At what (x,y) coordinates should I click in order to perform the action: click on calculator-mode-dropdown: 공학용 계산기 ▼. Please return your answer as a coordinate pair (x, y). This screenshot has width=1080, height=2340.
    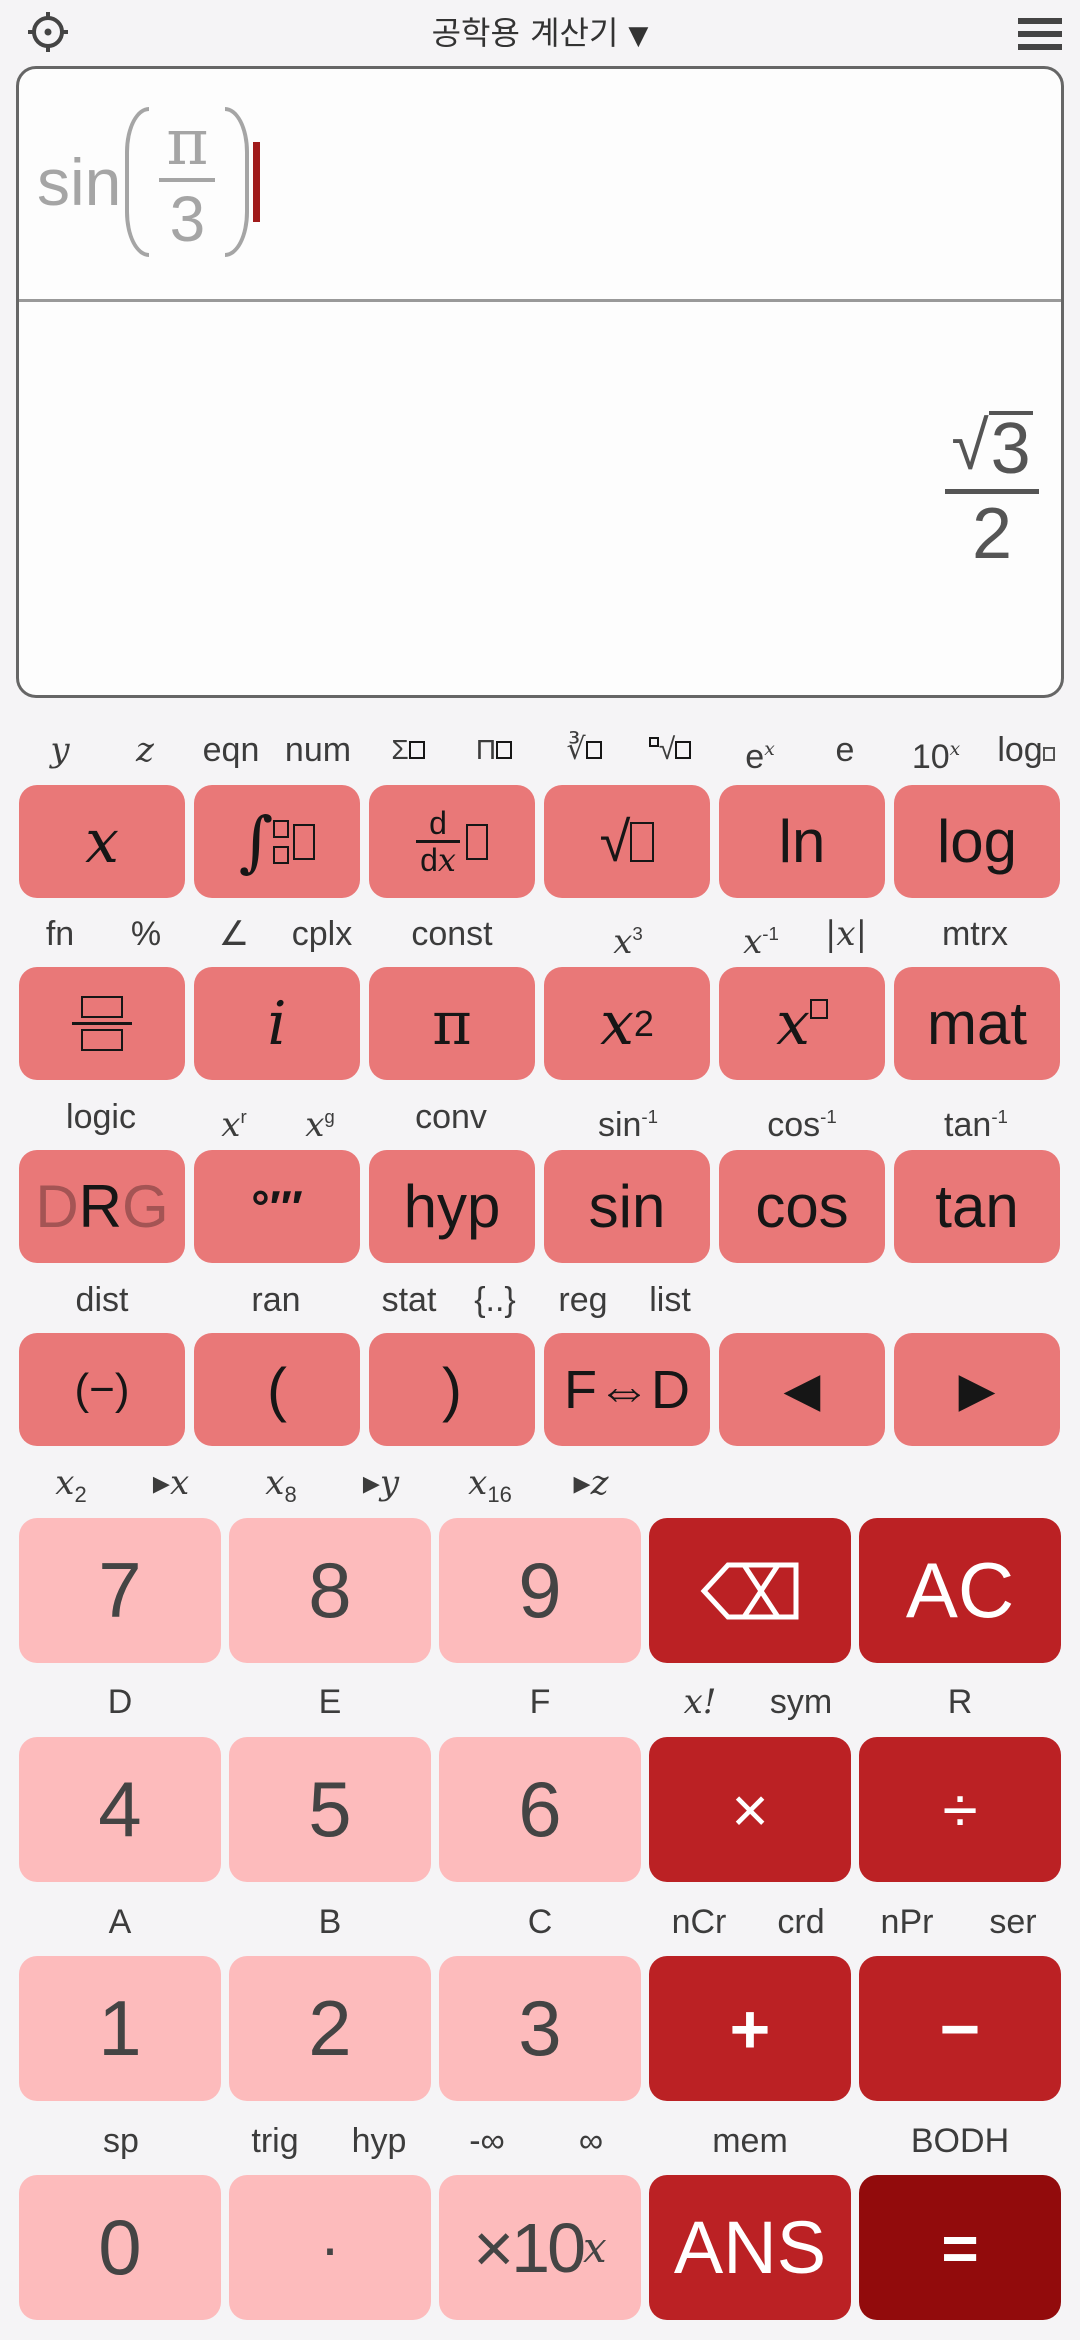
    Looking at the image, I should click on (540, 31).